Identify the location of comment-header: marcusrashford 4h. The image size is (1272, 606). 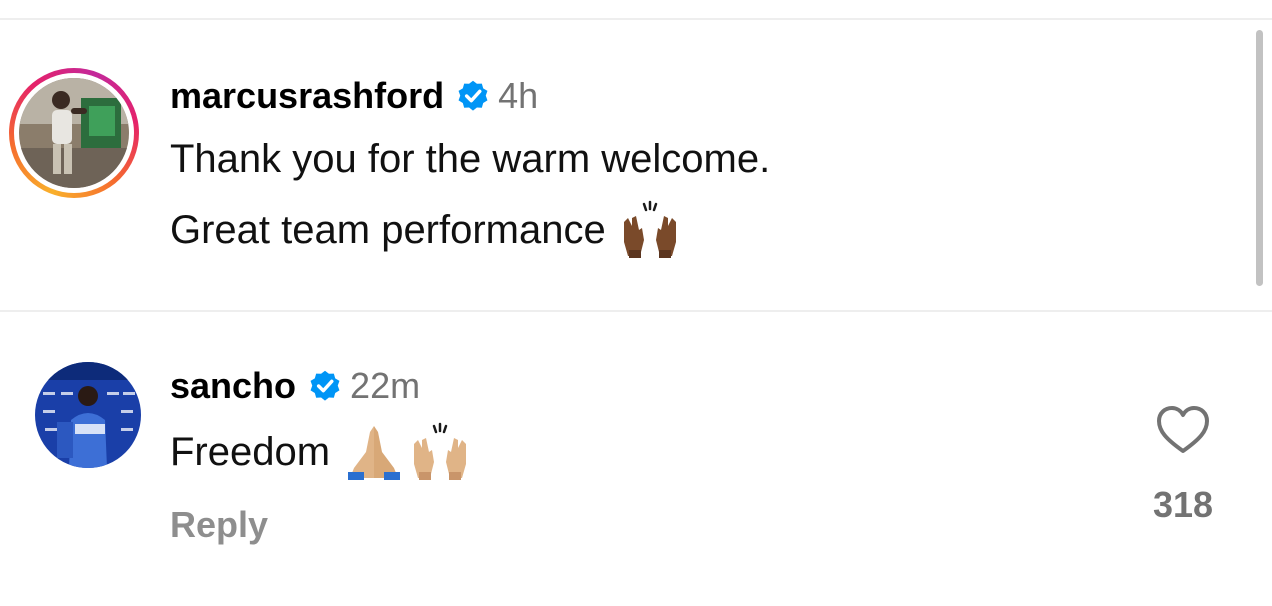
(354, 96).